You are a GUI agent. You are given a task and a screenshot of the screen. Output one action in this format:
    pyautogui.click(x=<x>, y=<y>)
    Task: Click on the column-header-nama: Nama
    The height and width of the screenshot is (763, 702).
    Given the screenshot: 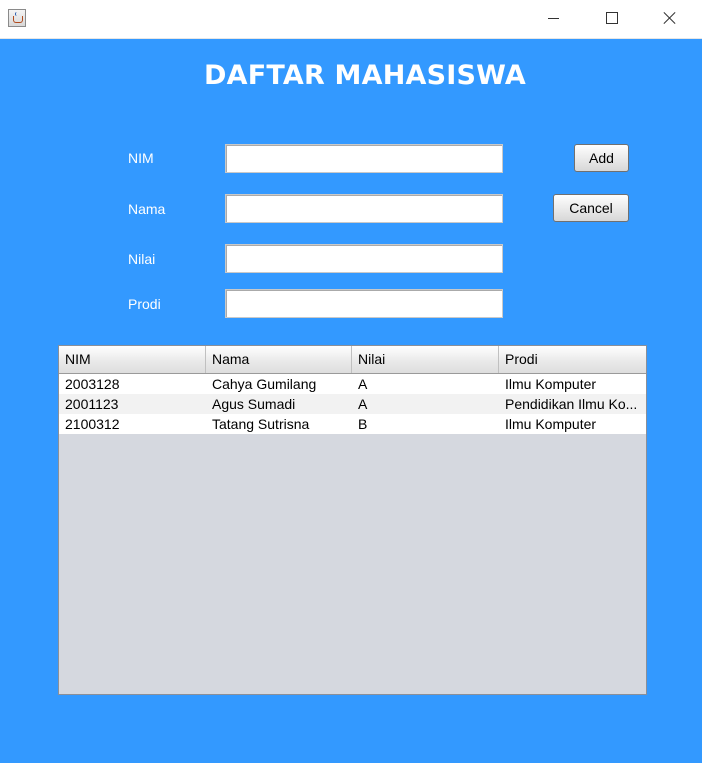 What is the action you would take?
    pyautogui.click(x=279, y=359)
    